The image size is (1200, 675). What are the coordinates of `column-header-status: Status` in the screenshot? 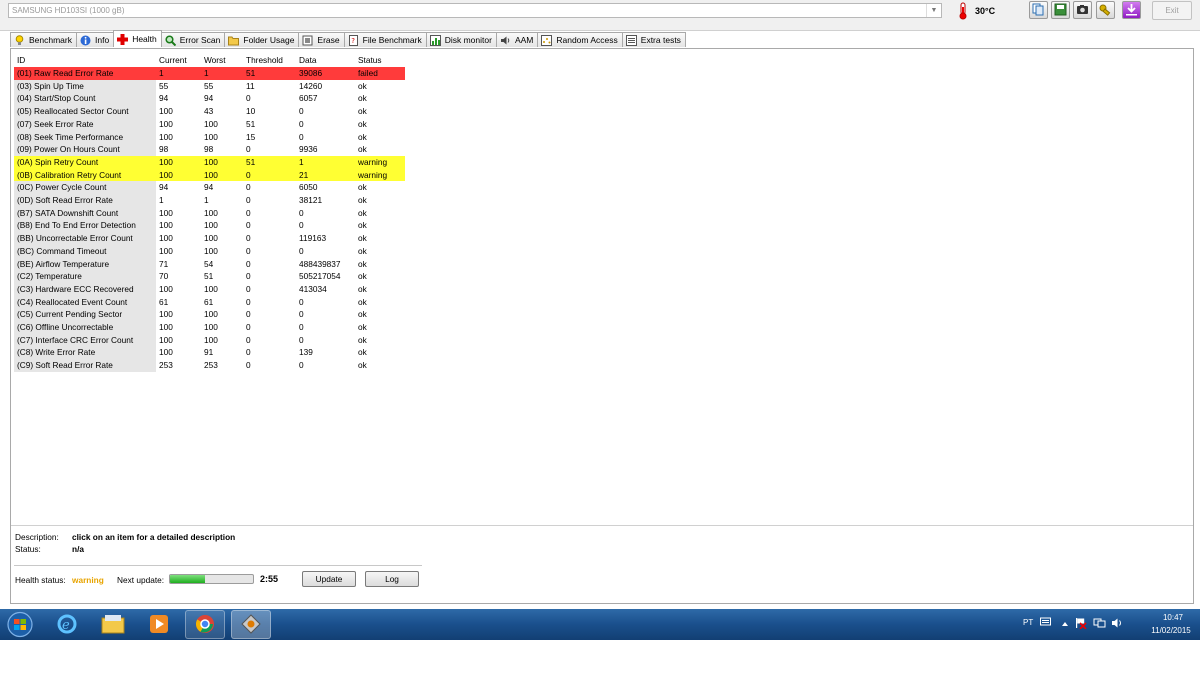 It's located at (380, 60).